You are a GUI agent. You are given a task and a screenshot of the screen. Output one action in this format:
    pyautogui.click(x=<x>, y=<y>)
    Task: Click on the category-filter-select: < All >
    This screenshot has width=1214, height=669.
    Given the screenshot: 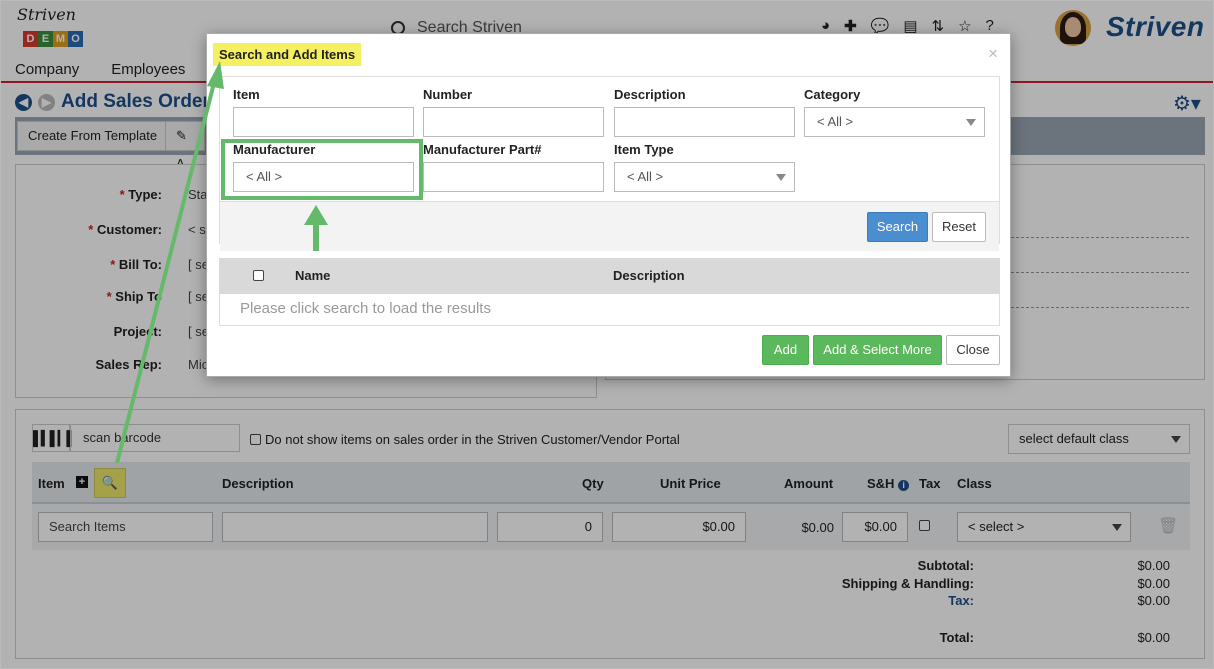 What is the action you would take?
    pyautogui.click(x=894, y=122)
    